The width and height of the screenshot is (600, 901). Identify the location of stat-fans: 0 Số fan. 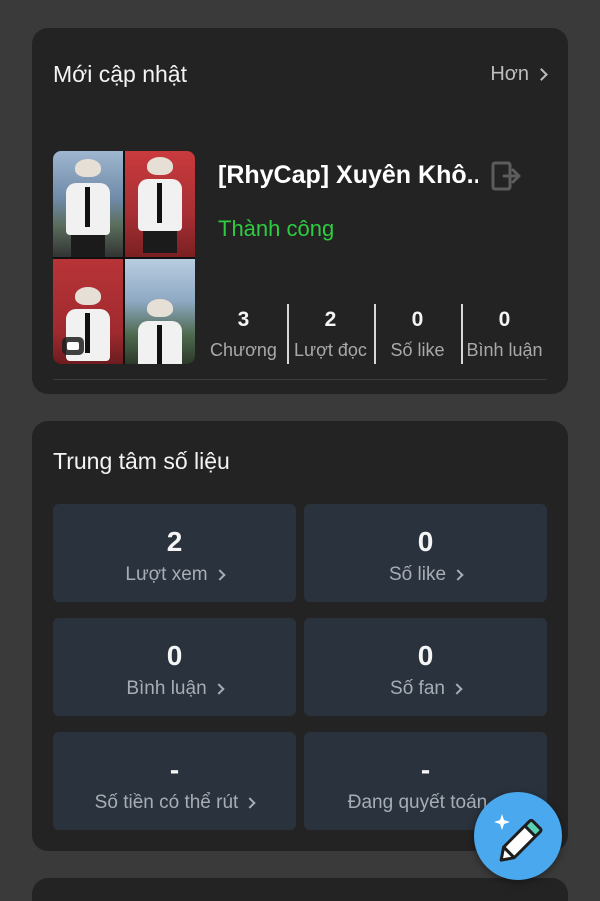
(425, 667).